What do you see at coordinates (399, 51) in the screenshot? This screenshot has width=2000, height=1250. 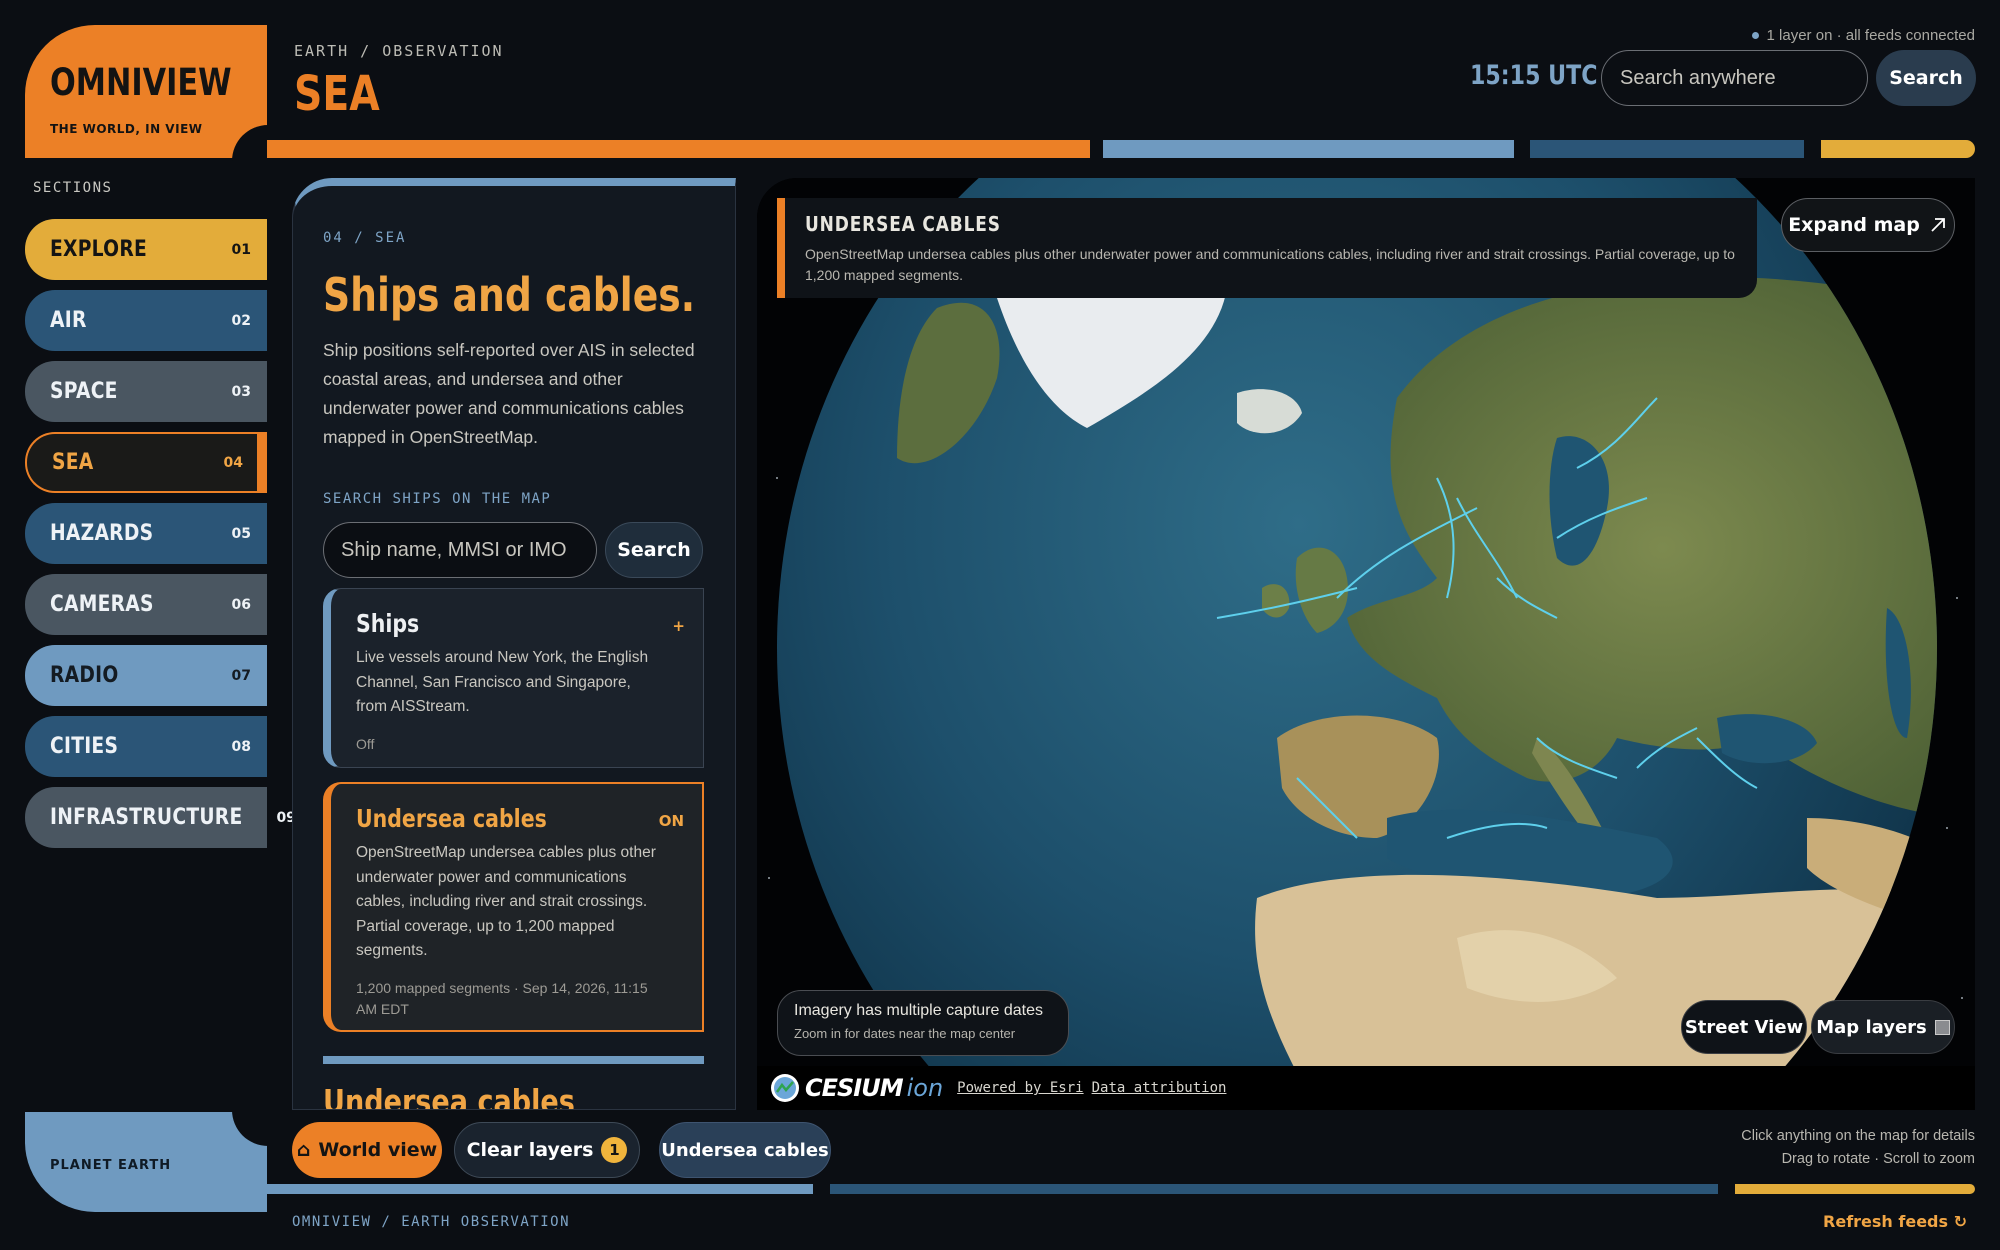 I see `breadcrumb: EARTH / OBSERVATION` at bounding box center [399, 51].